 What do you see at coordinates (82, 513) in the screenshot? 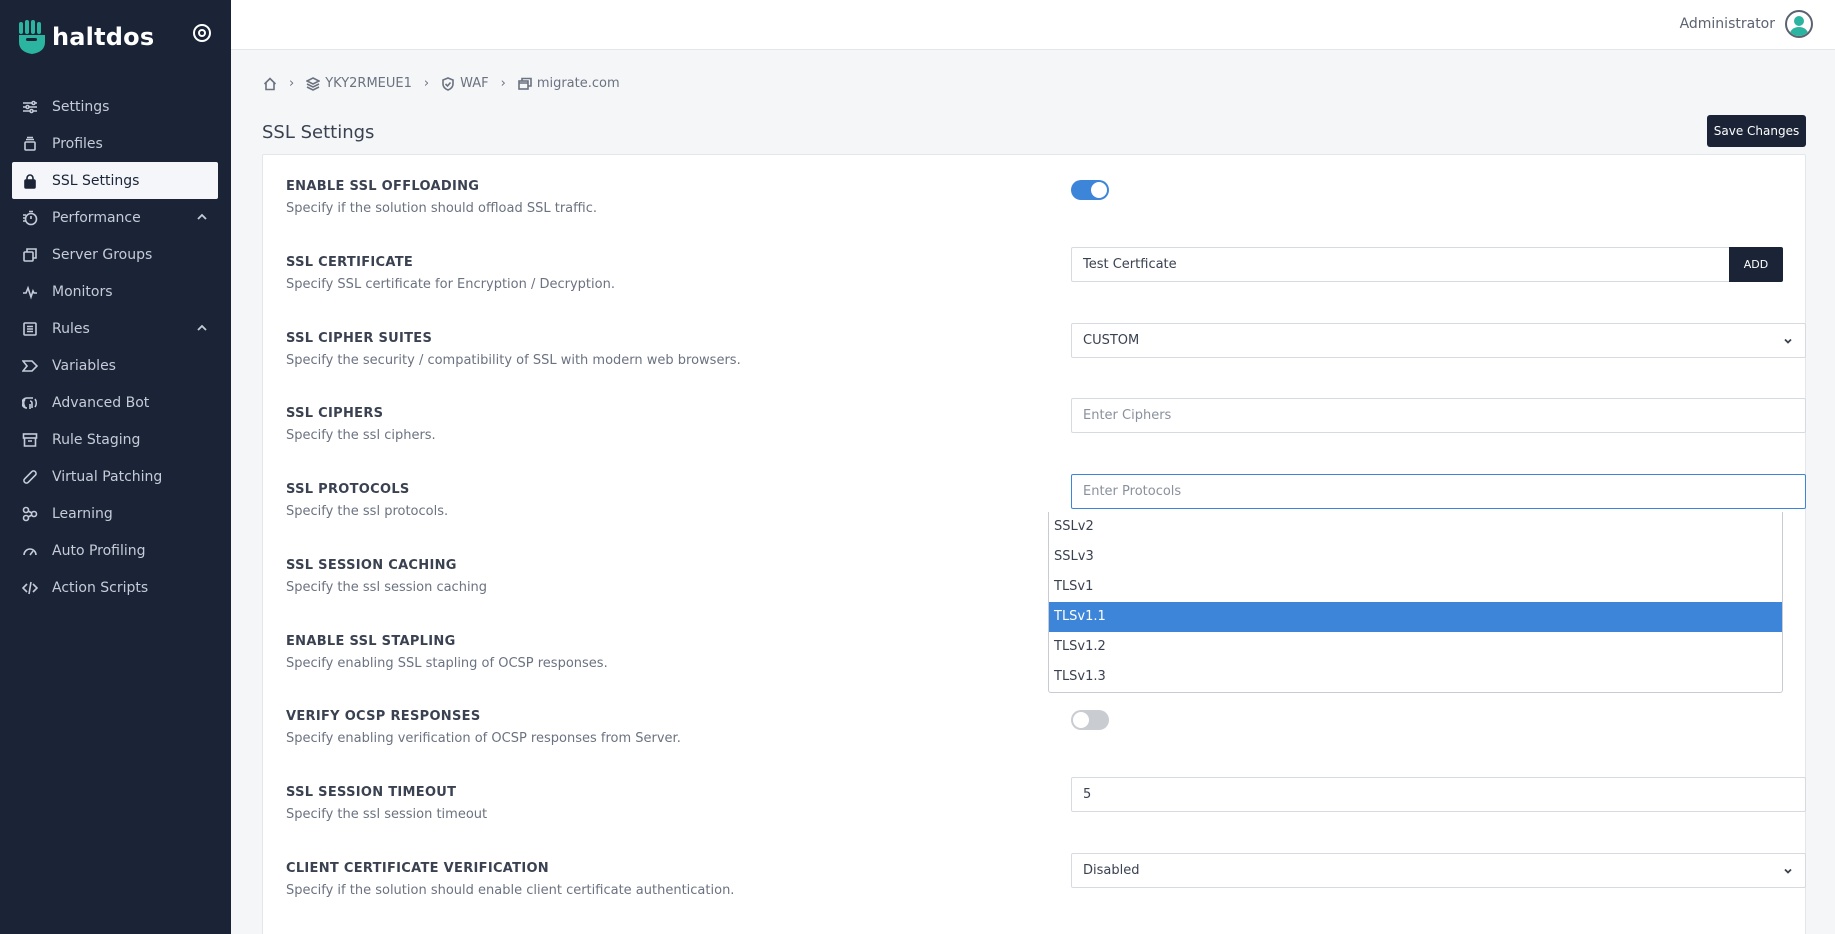
I see `sidebar-item-label: Learning` at bounding box center [82, 513].